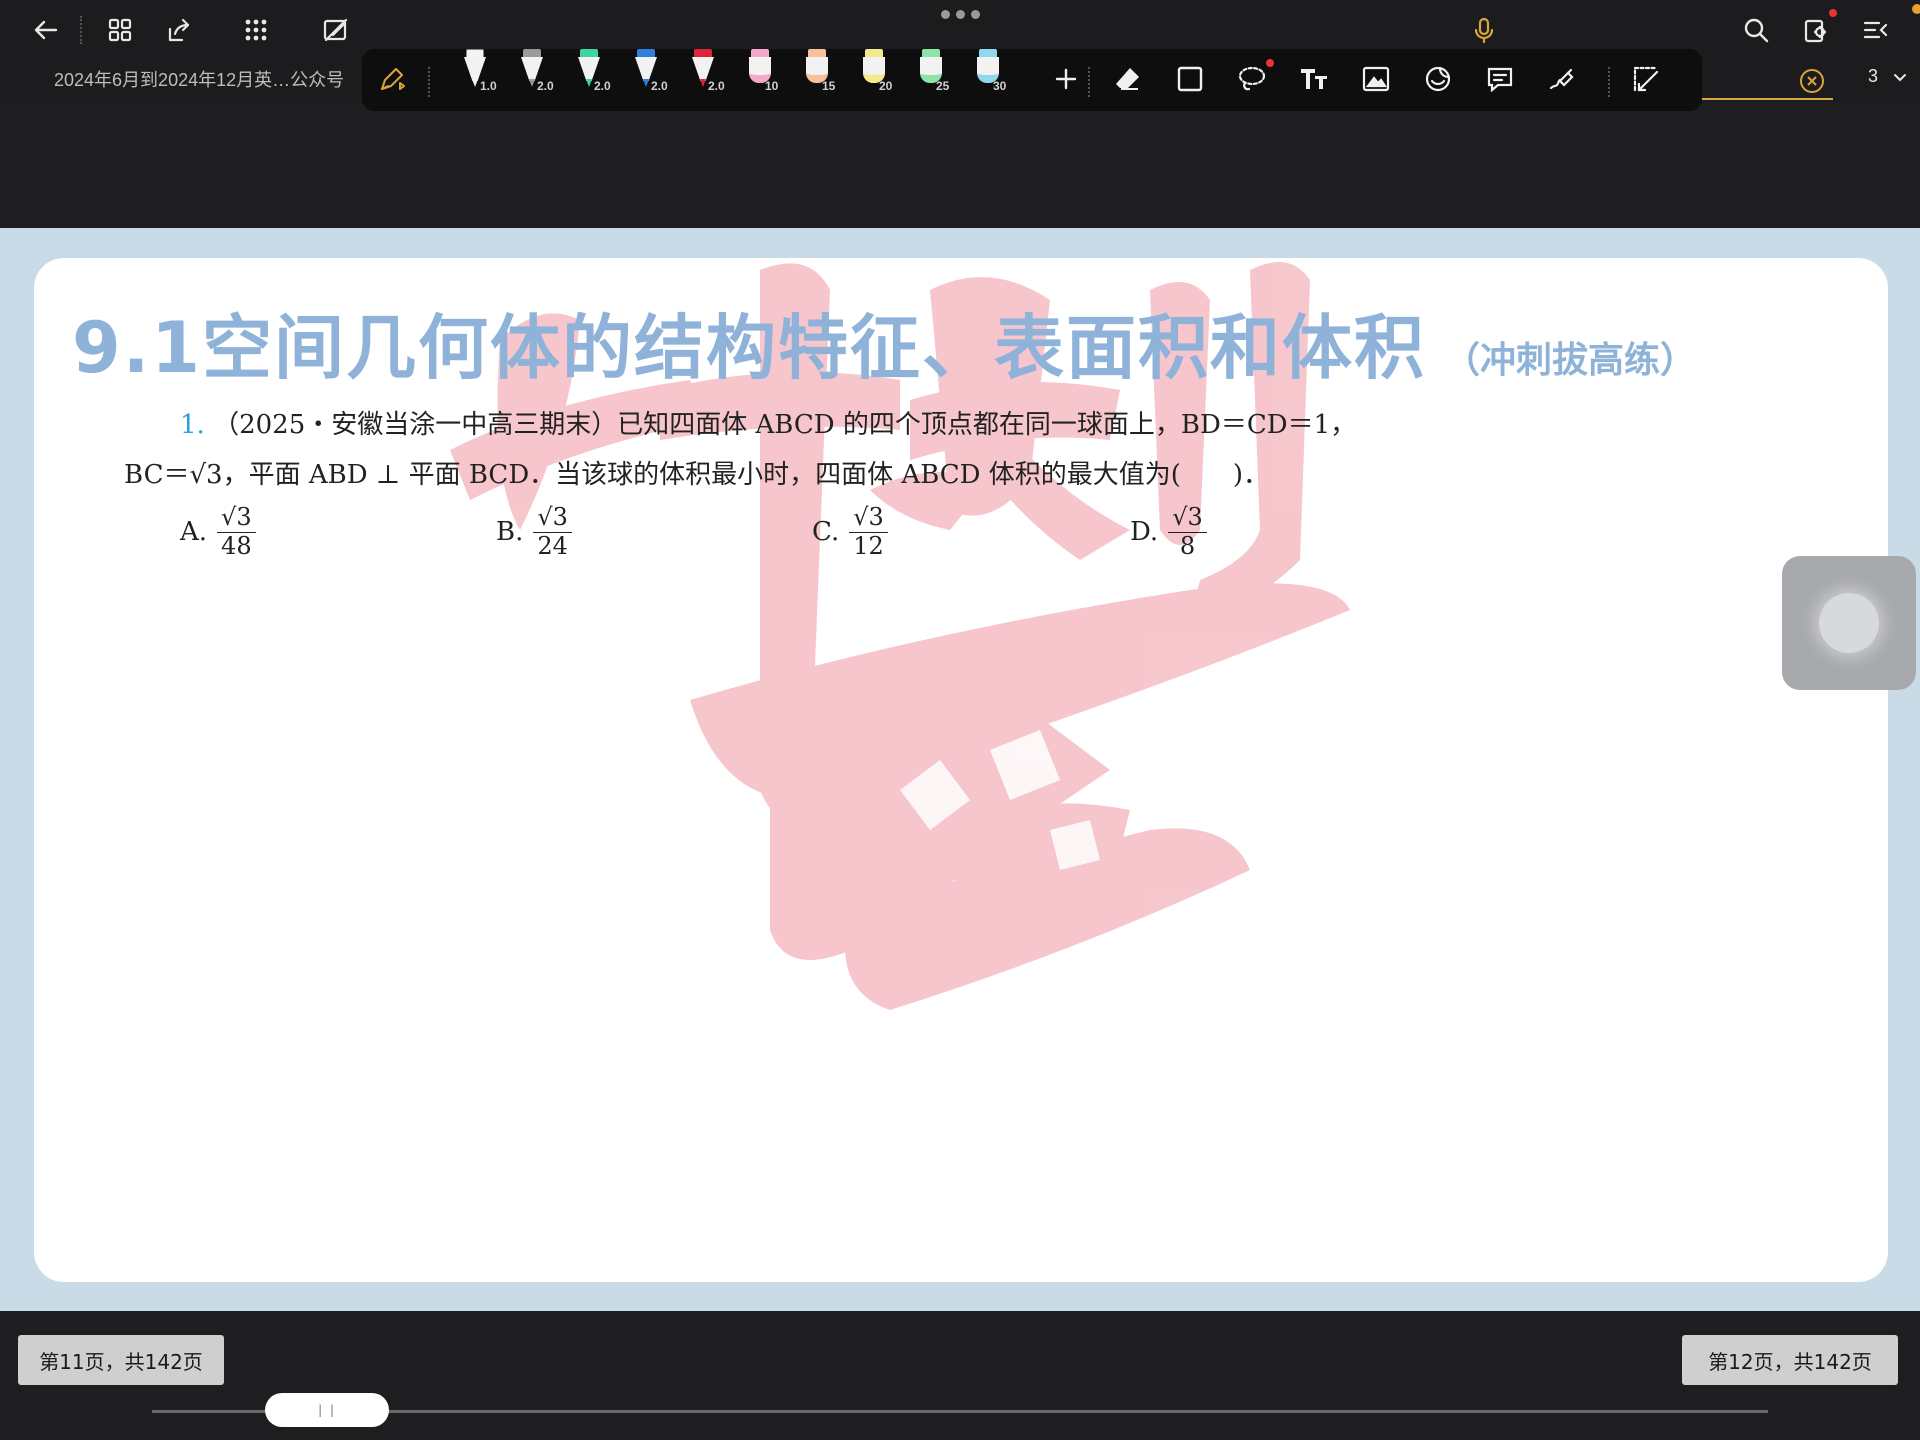 The width and height of the screenshot is (1920, 1440). Describe the element at coordinates (1128, 79) in the screenshot. I see `eraser-icon` at that location.